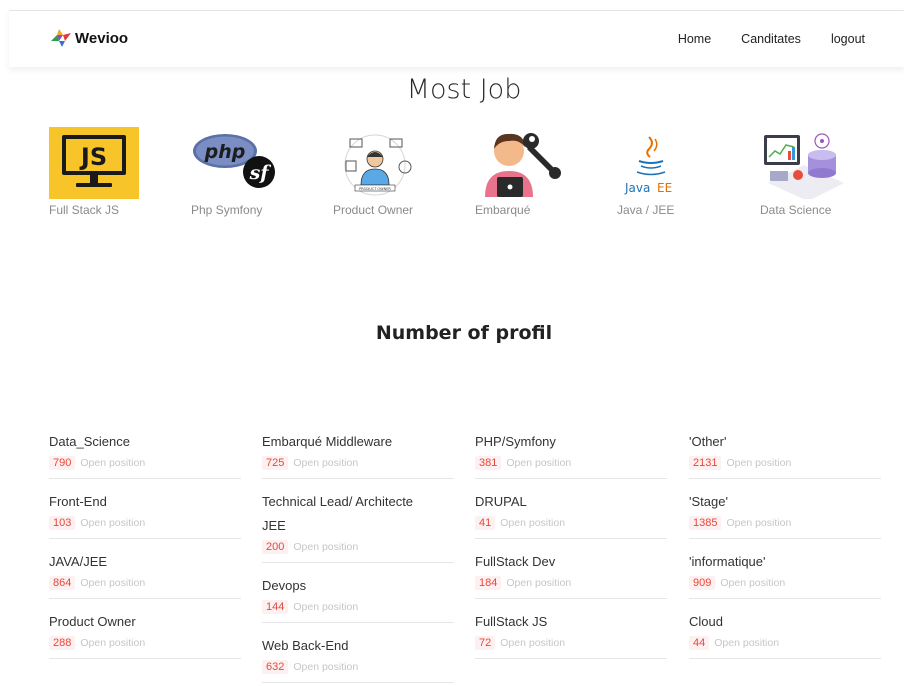 This screenshot has height=686, width=904. What do you see at coordinates (485, 643) in the screenshot?
I see `position-count-badge: 72` at bounding box center [485, 643].